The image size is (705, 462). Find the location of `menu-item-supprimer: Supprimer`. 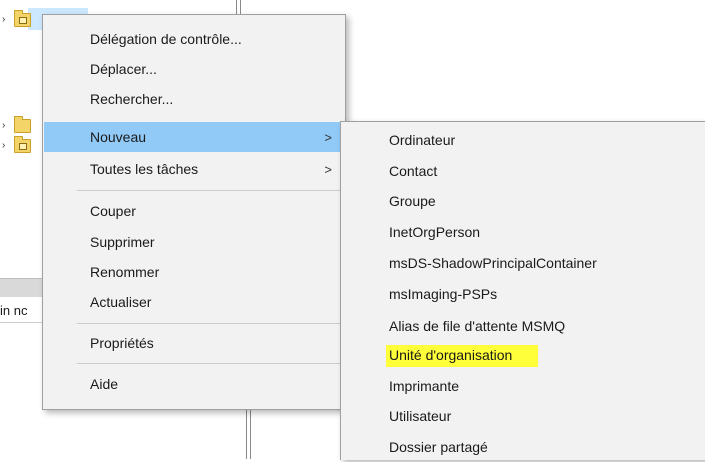

menu-item-supprimer: Supprimer is located at coordinates (194, 242).